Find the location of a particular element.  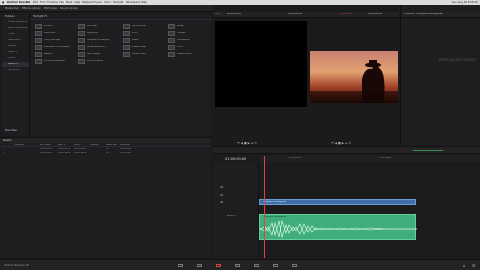

menu-playback: Playback is located at coordinates (88, 2).